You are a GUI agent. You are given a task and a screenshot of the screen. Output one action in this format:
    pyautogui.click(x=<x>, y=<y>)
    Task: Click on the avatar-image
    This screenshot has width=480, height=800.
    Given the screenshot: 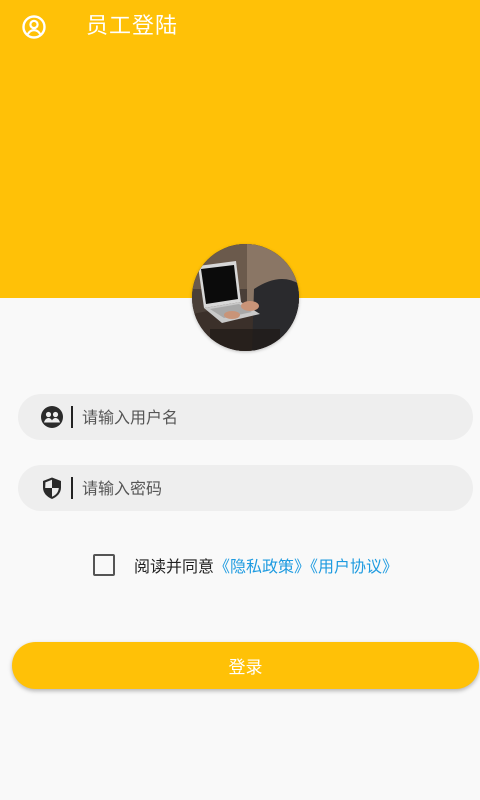 What is the action you would take?
    pyautogui.click(x=245, y=297)
    